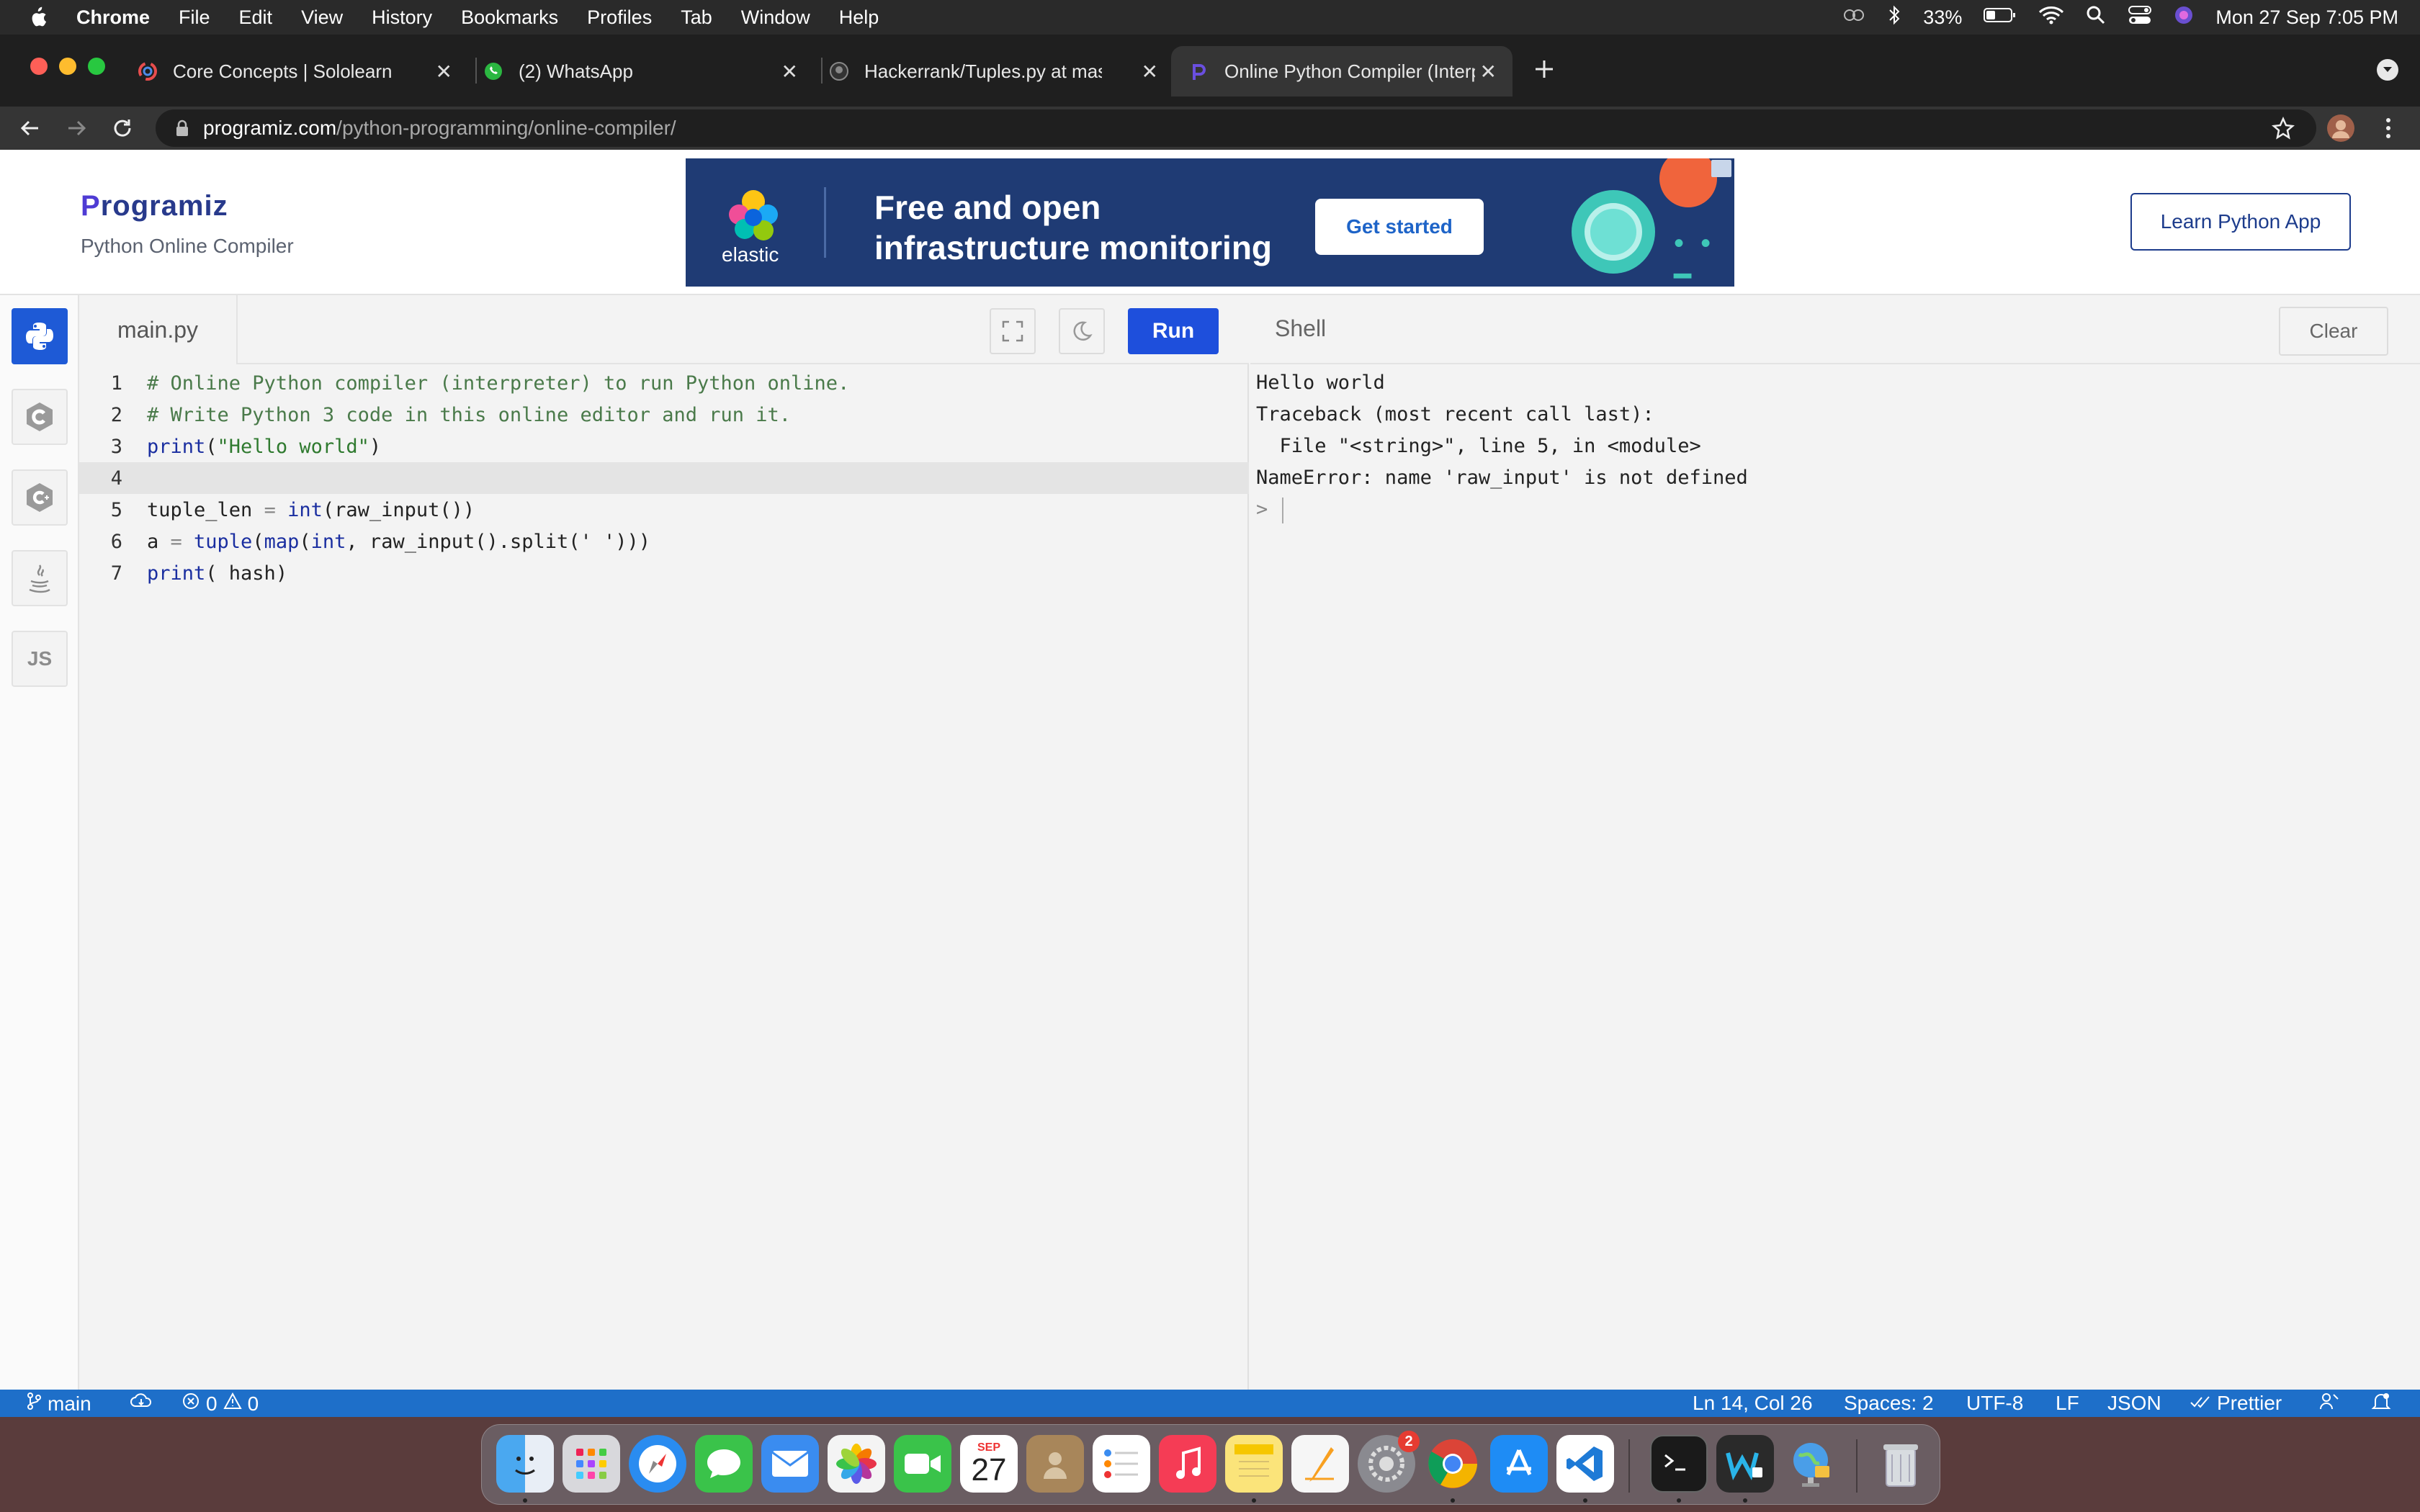 This screenshot has height=1512, width=2420. What do you see at coordinates (1082, 331) in the screenshot?
I see `dark-mode-moon-icon` at bounding box center [1082, 331].